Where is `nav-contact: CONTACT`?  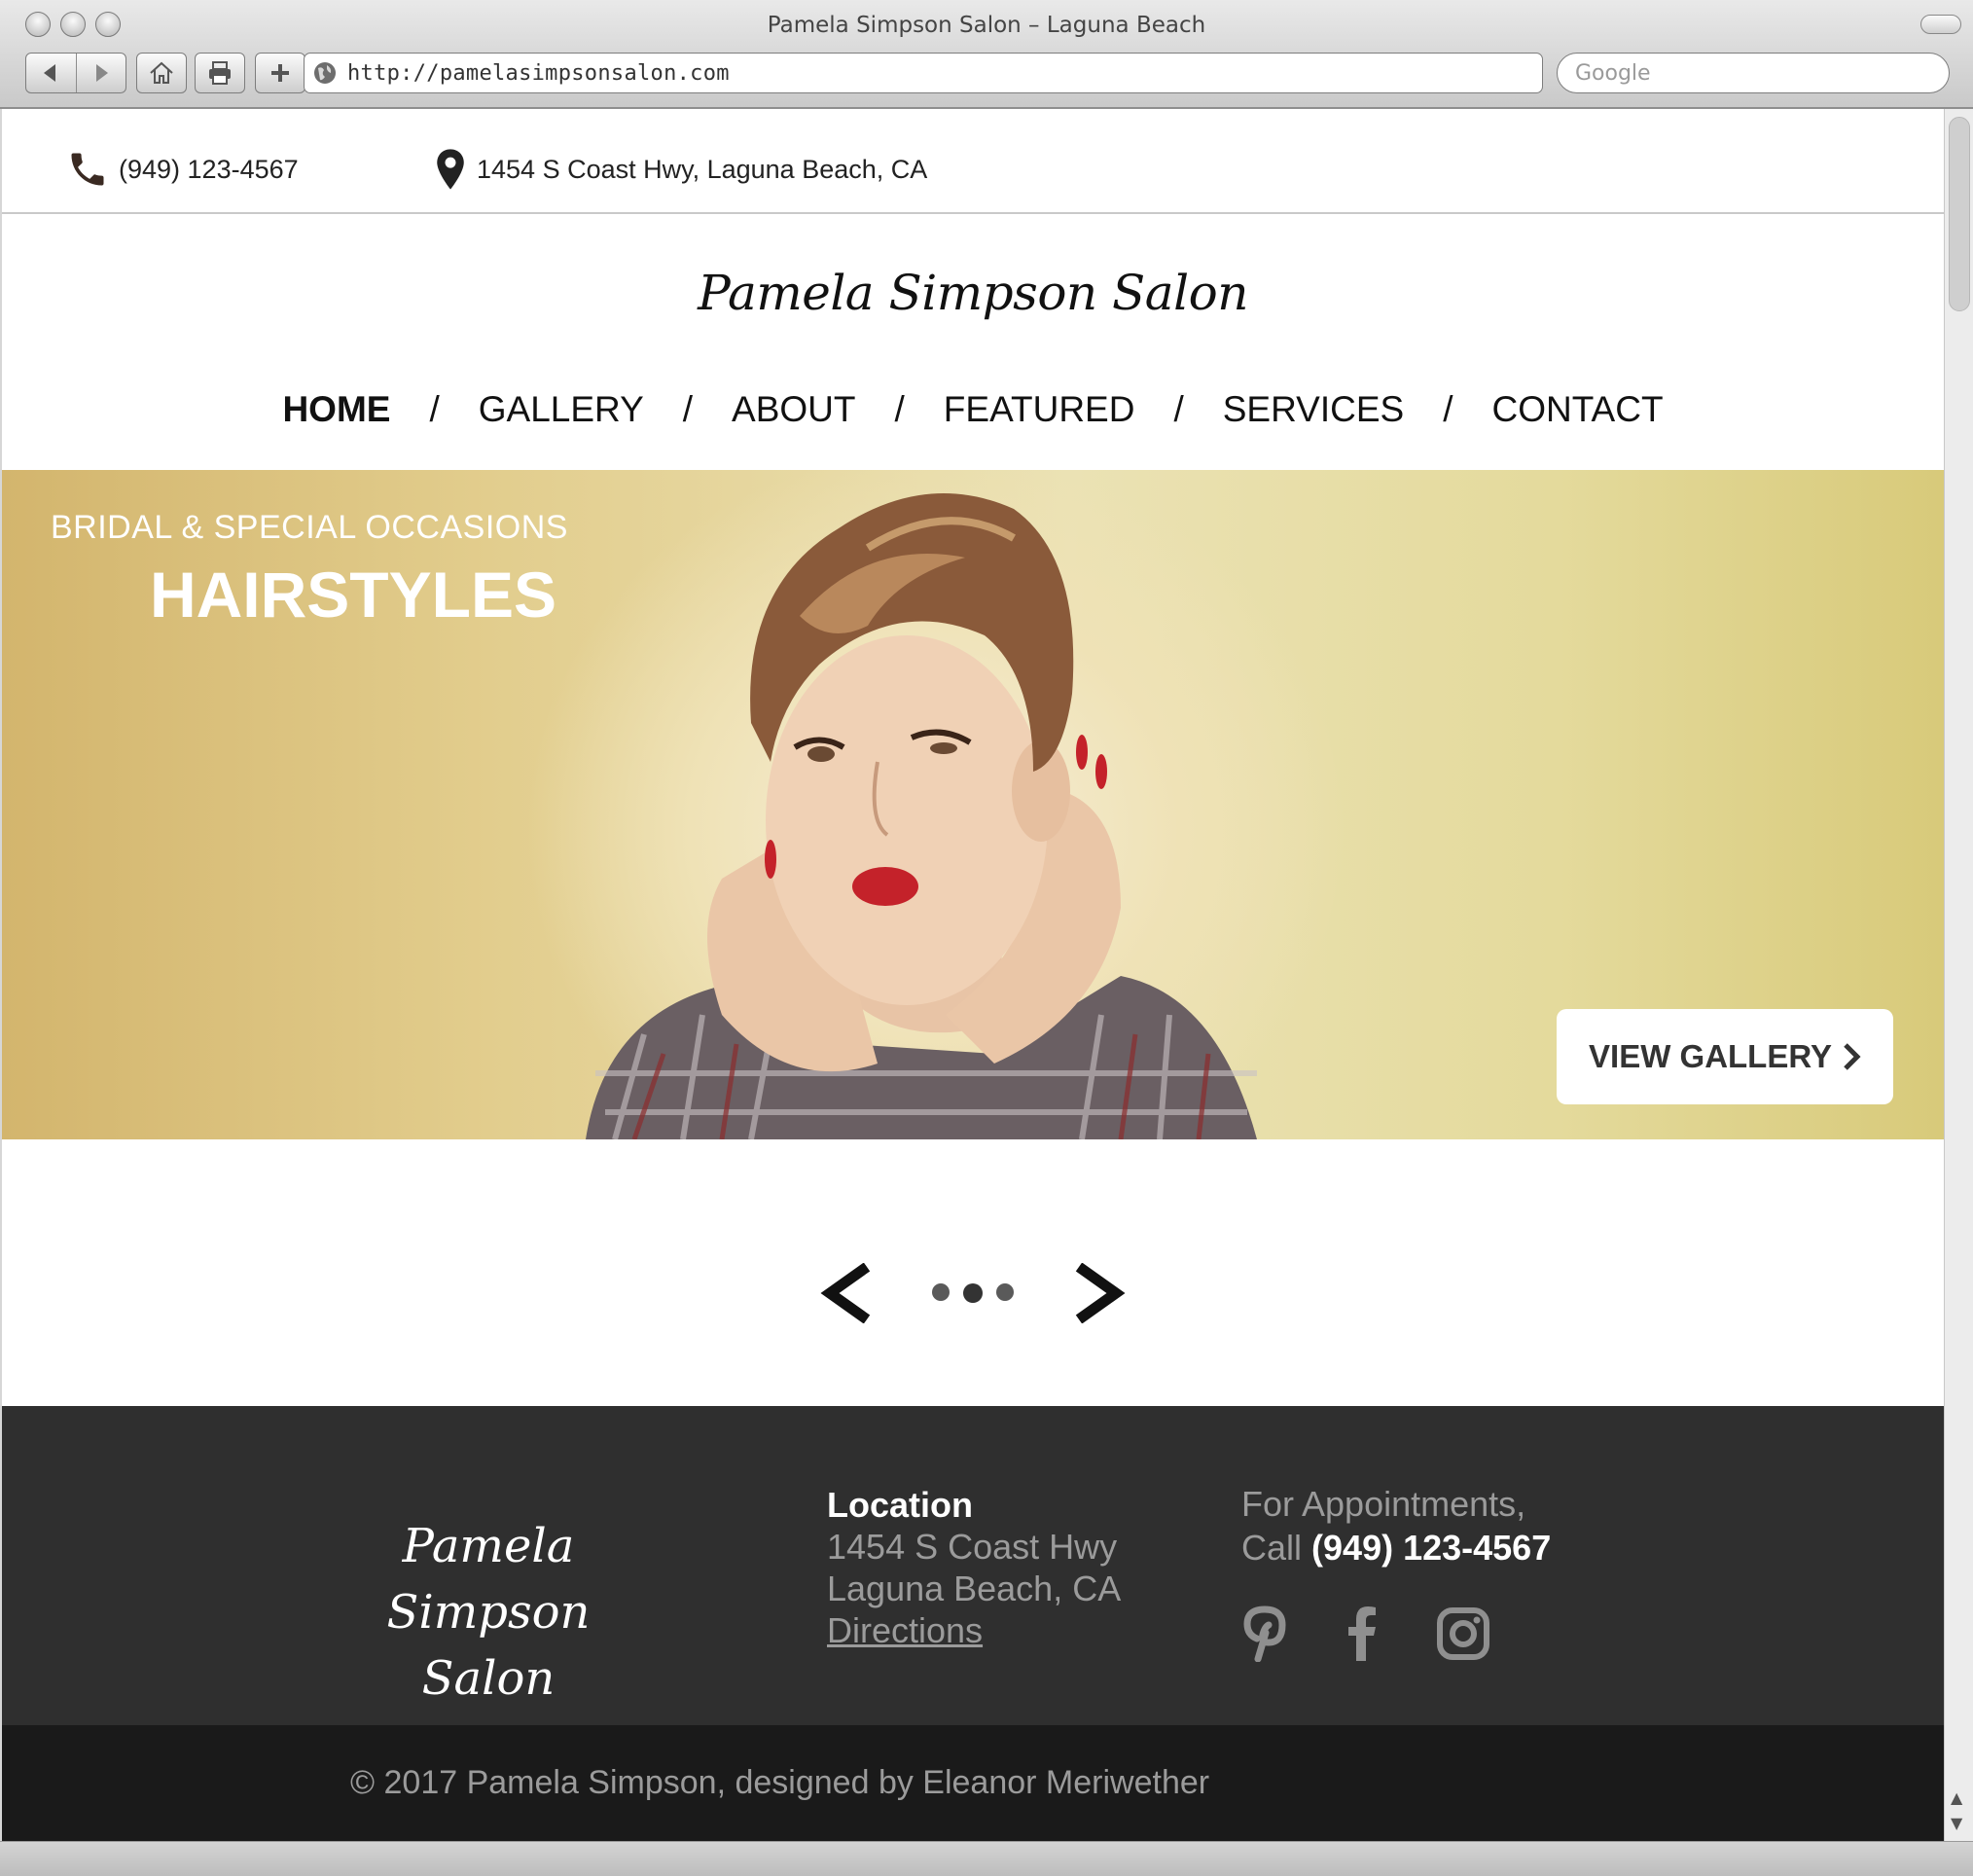 nav-contact: CONTACT is located at coordinates (1577, 409).